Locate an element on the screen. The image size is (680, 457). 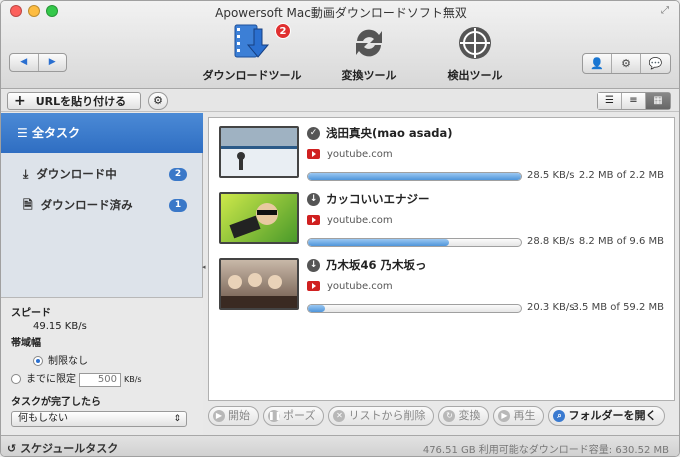
account-buttons: 👤 ⚙ 💬 is located at coordinates (626, 63).